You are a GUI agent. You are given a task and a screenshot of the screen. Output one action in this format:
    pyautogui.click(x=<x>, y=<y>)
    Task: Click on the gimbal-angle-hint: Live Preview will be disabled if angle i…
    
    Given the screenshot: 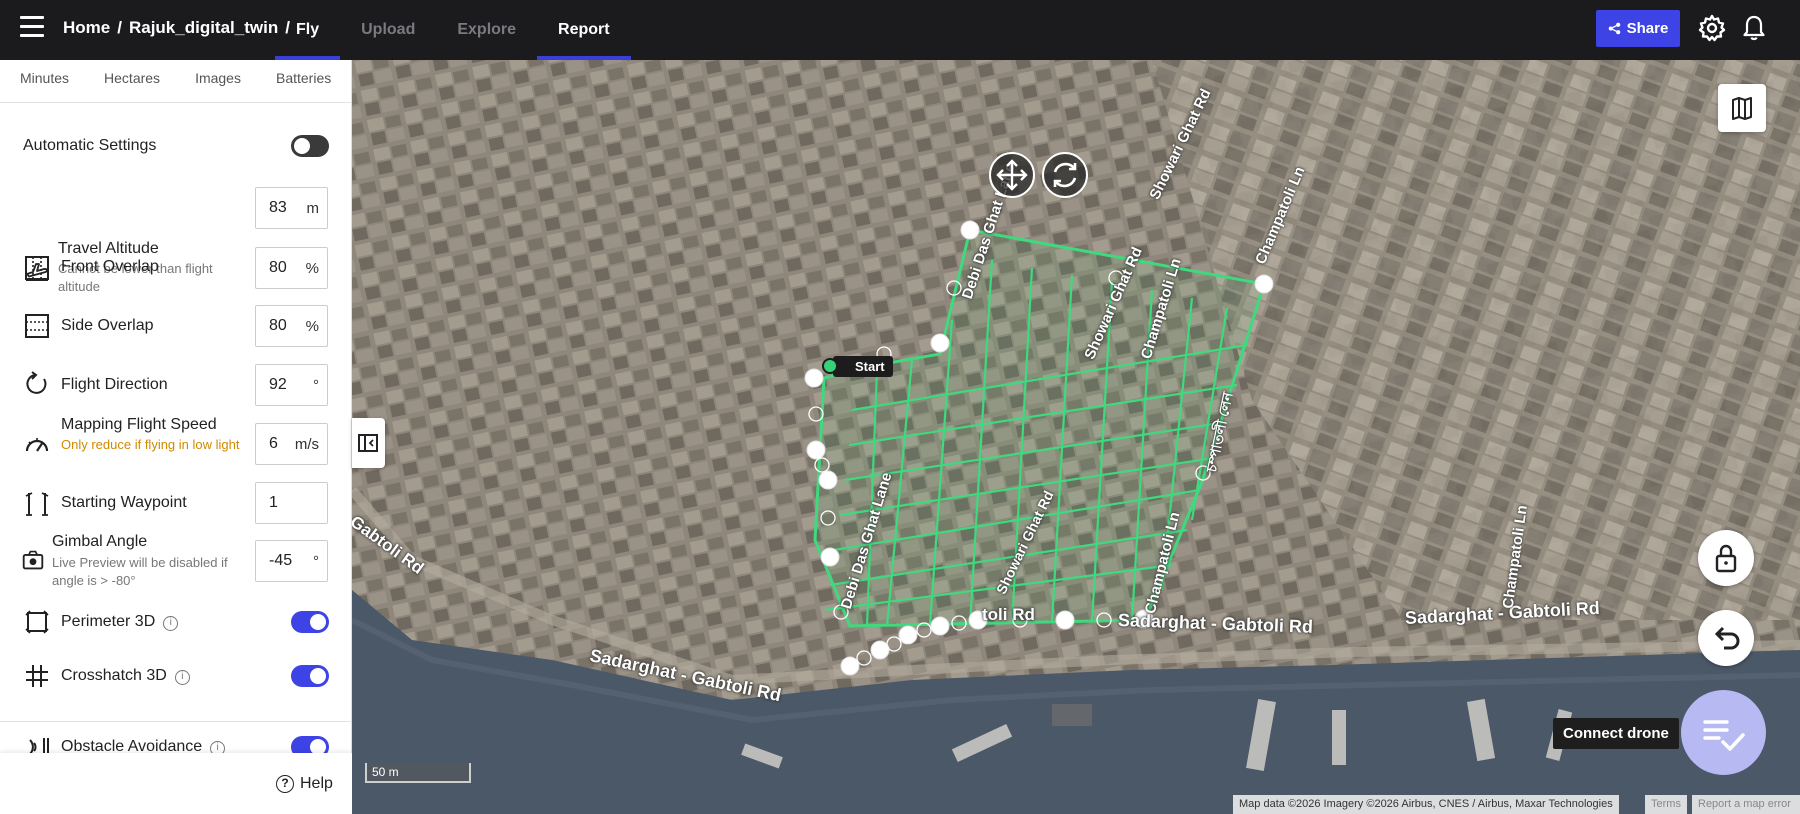 What is the action you would take?
    pyautogui.click(x=140, y=571)
    